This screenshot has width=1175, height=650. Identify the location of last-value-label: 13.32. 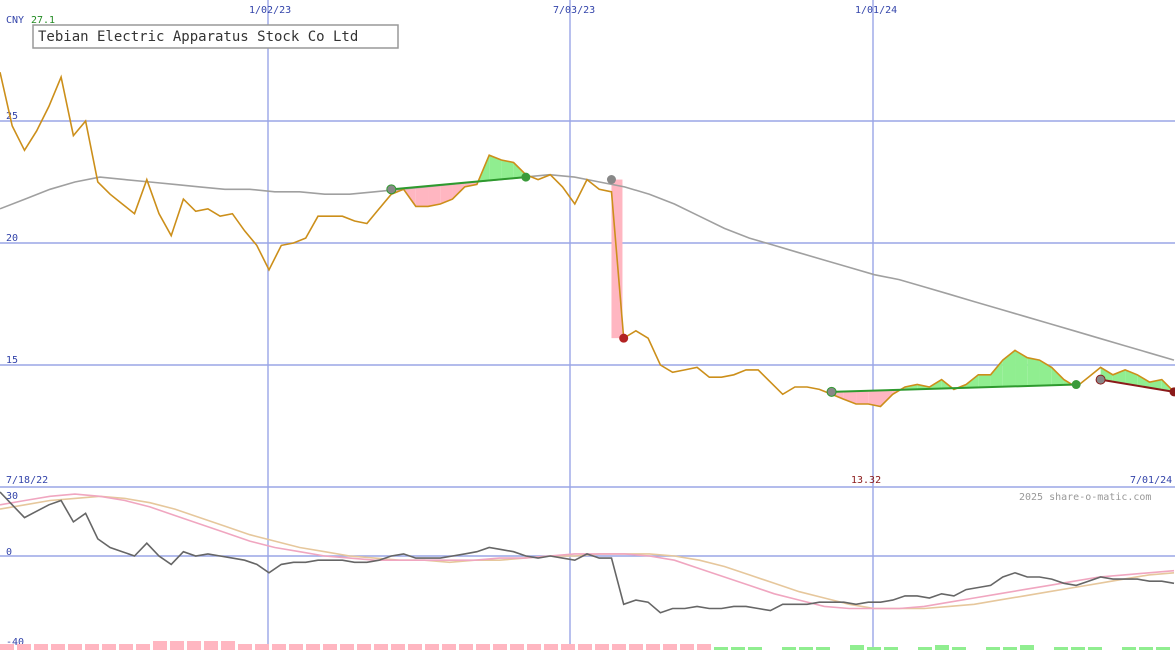
(866, 480).